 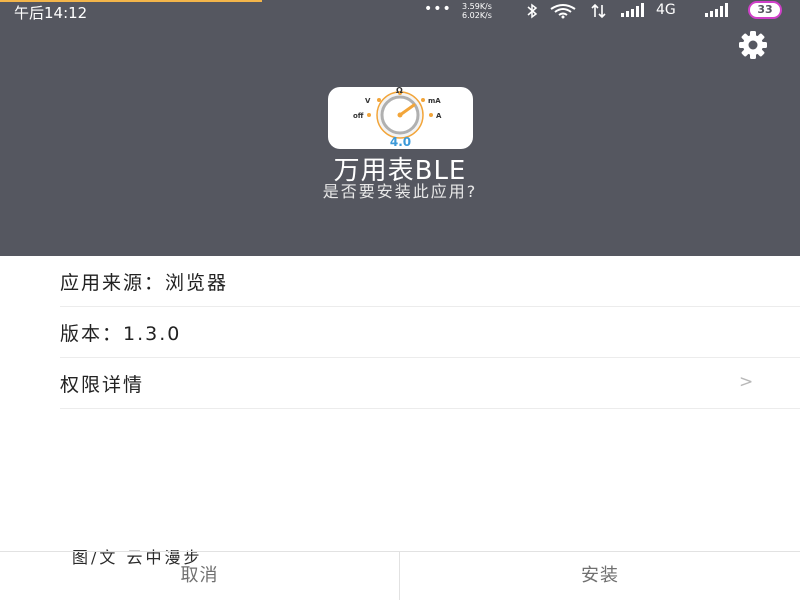 What do you see at coordinates (765, 10) in the screenshot?
I see `battery-indicator: 33` at bounding box center [765, 10].